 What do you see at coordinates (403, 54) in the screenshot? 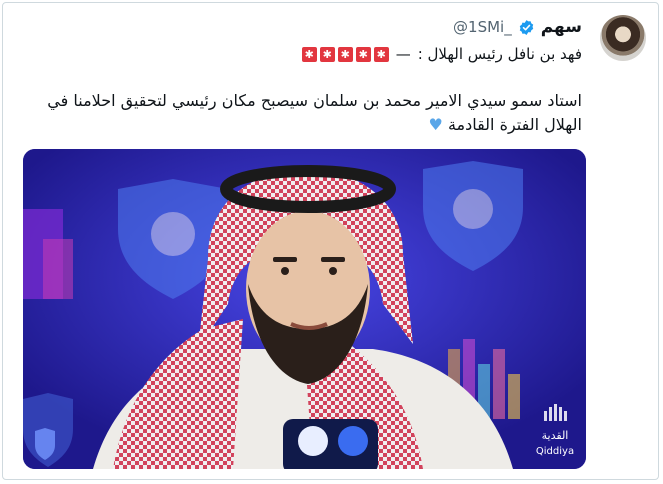
I see `em-dash: —` at bounding box center [403, 54].